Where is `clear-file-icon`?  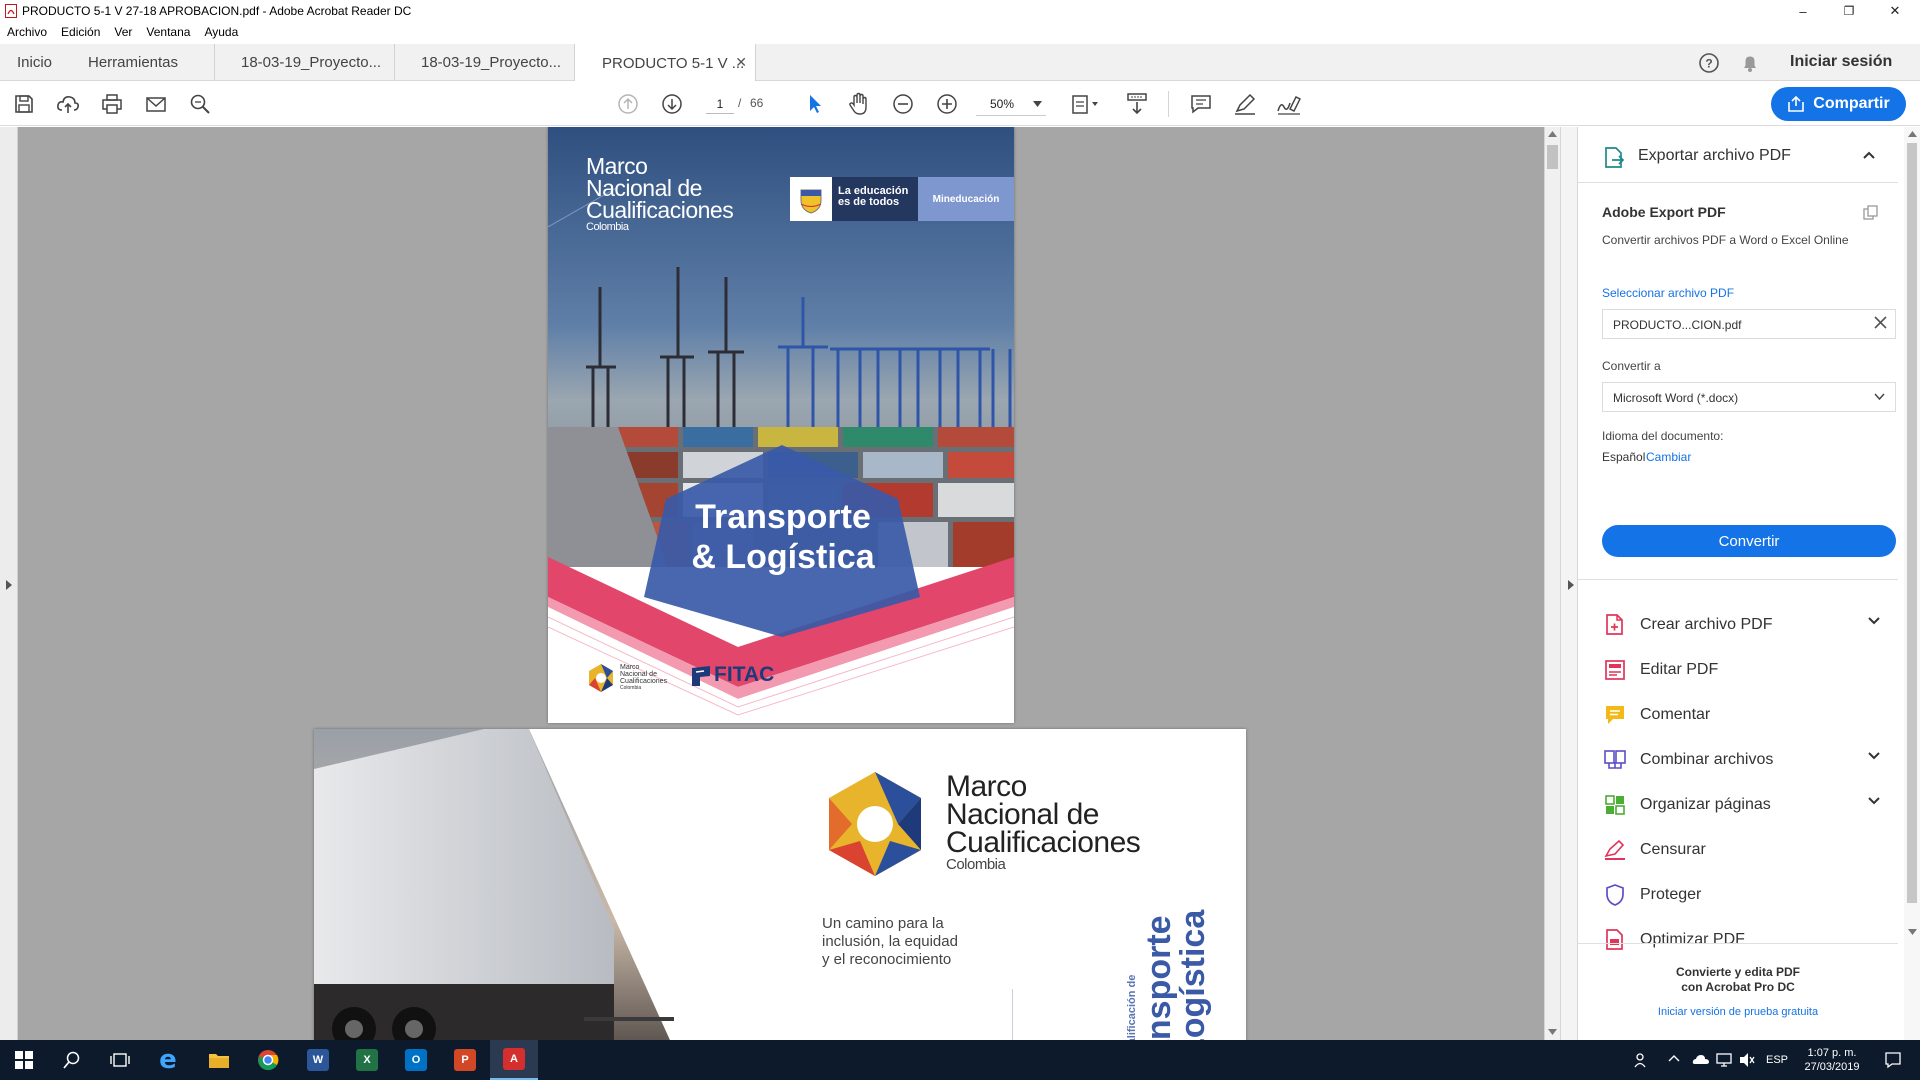
clear-file-icon is located at coordinates (1880, 322).